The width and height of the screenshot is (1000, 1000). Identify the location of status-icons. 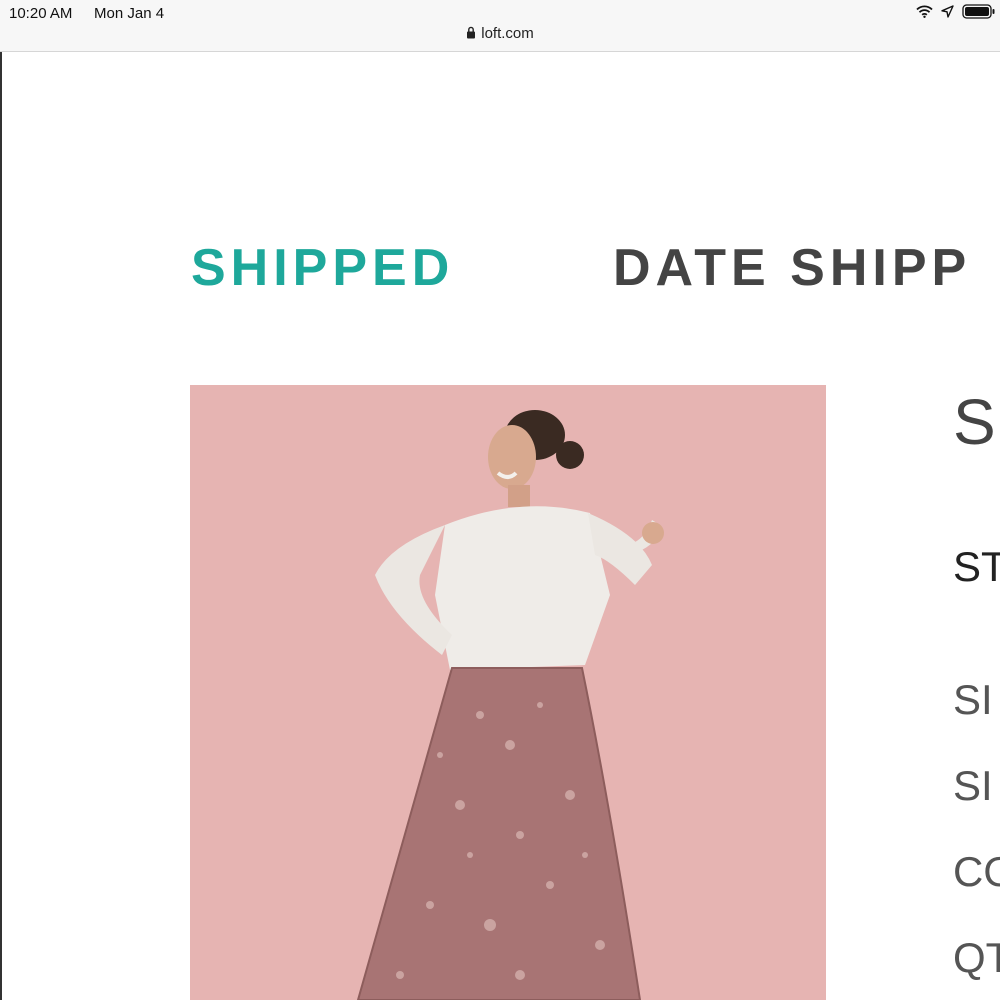
(956, 11).